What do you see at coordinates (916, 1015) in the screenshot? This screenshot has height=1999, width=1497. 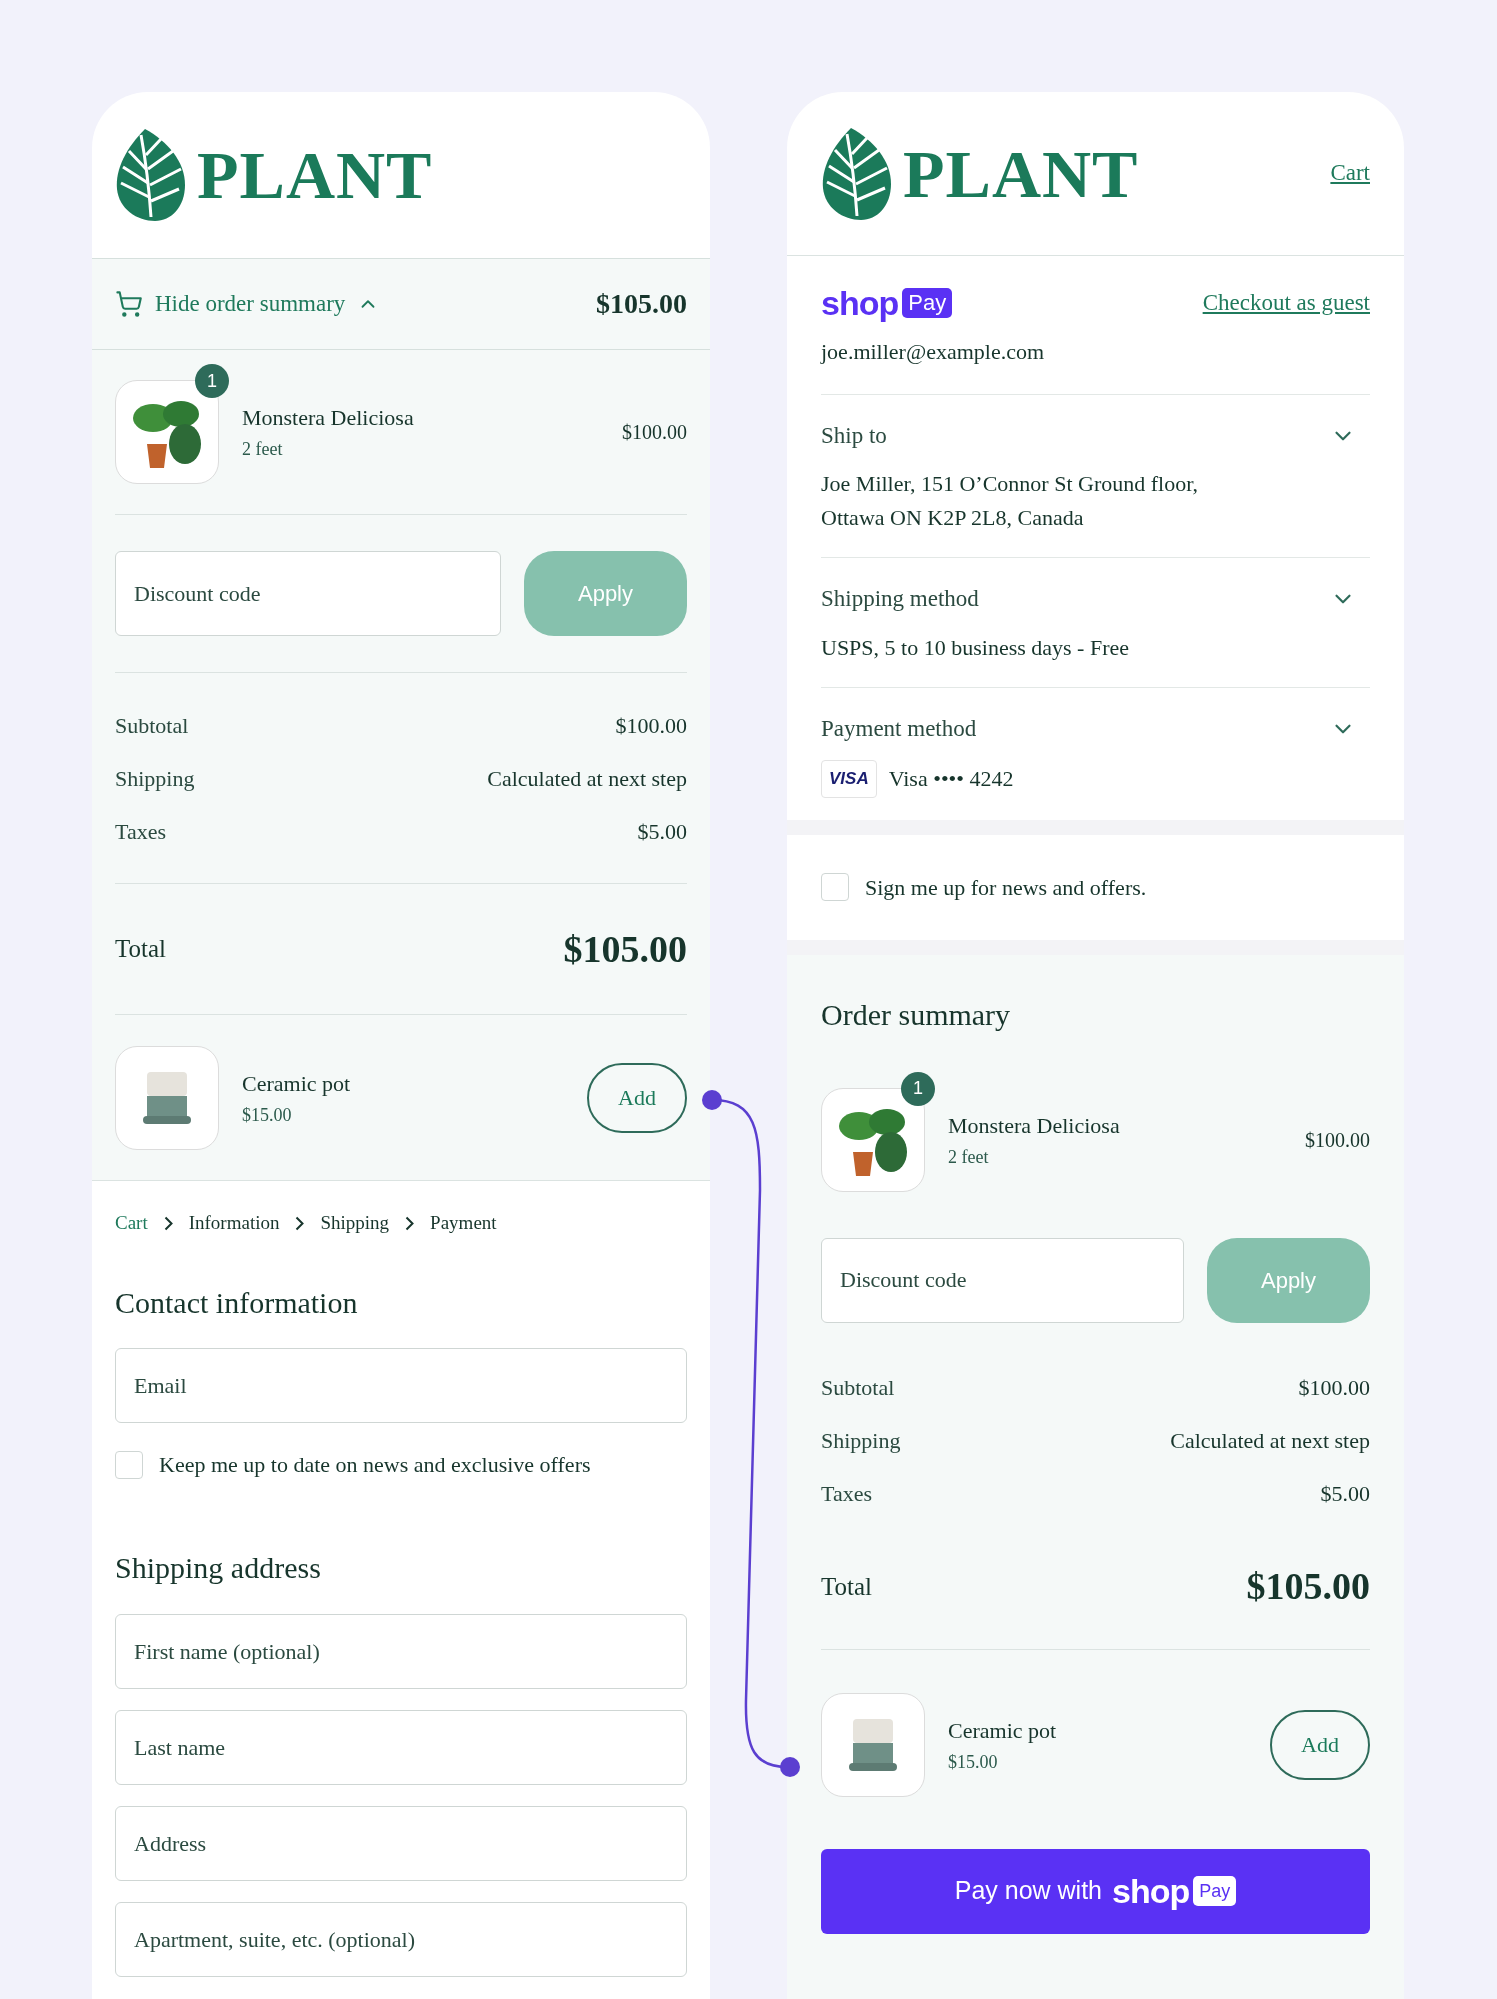 I see `section-heading: Order summary` at bounding box center [916, 1015].